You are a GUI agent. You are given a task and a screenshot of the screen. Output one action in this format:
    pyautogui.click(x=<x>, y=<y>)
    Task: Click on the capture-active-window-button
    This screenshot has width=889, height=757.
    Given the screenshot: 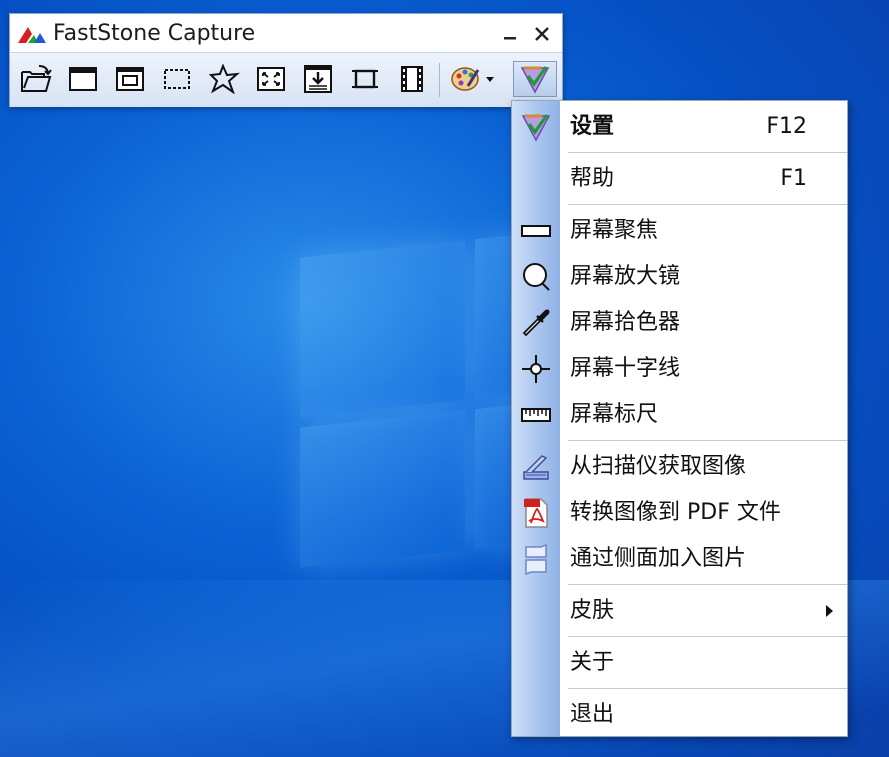 What is the action you would take?
    pyautogui.click(x=83, y=79)
    